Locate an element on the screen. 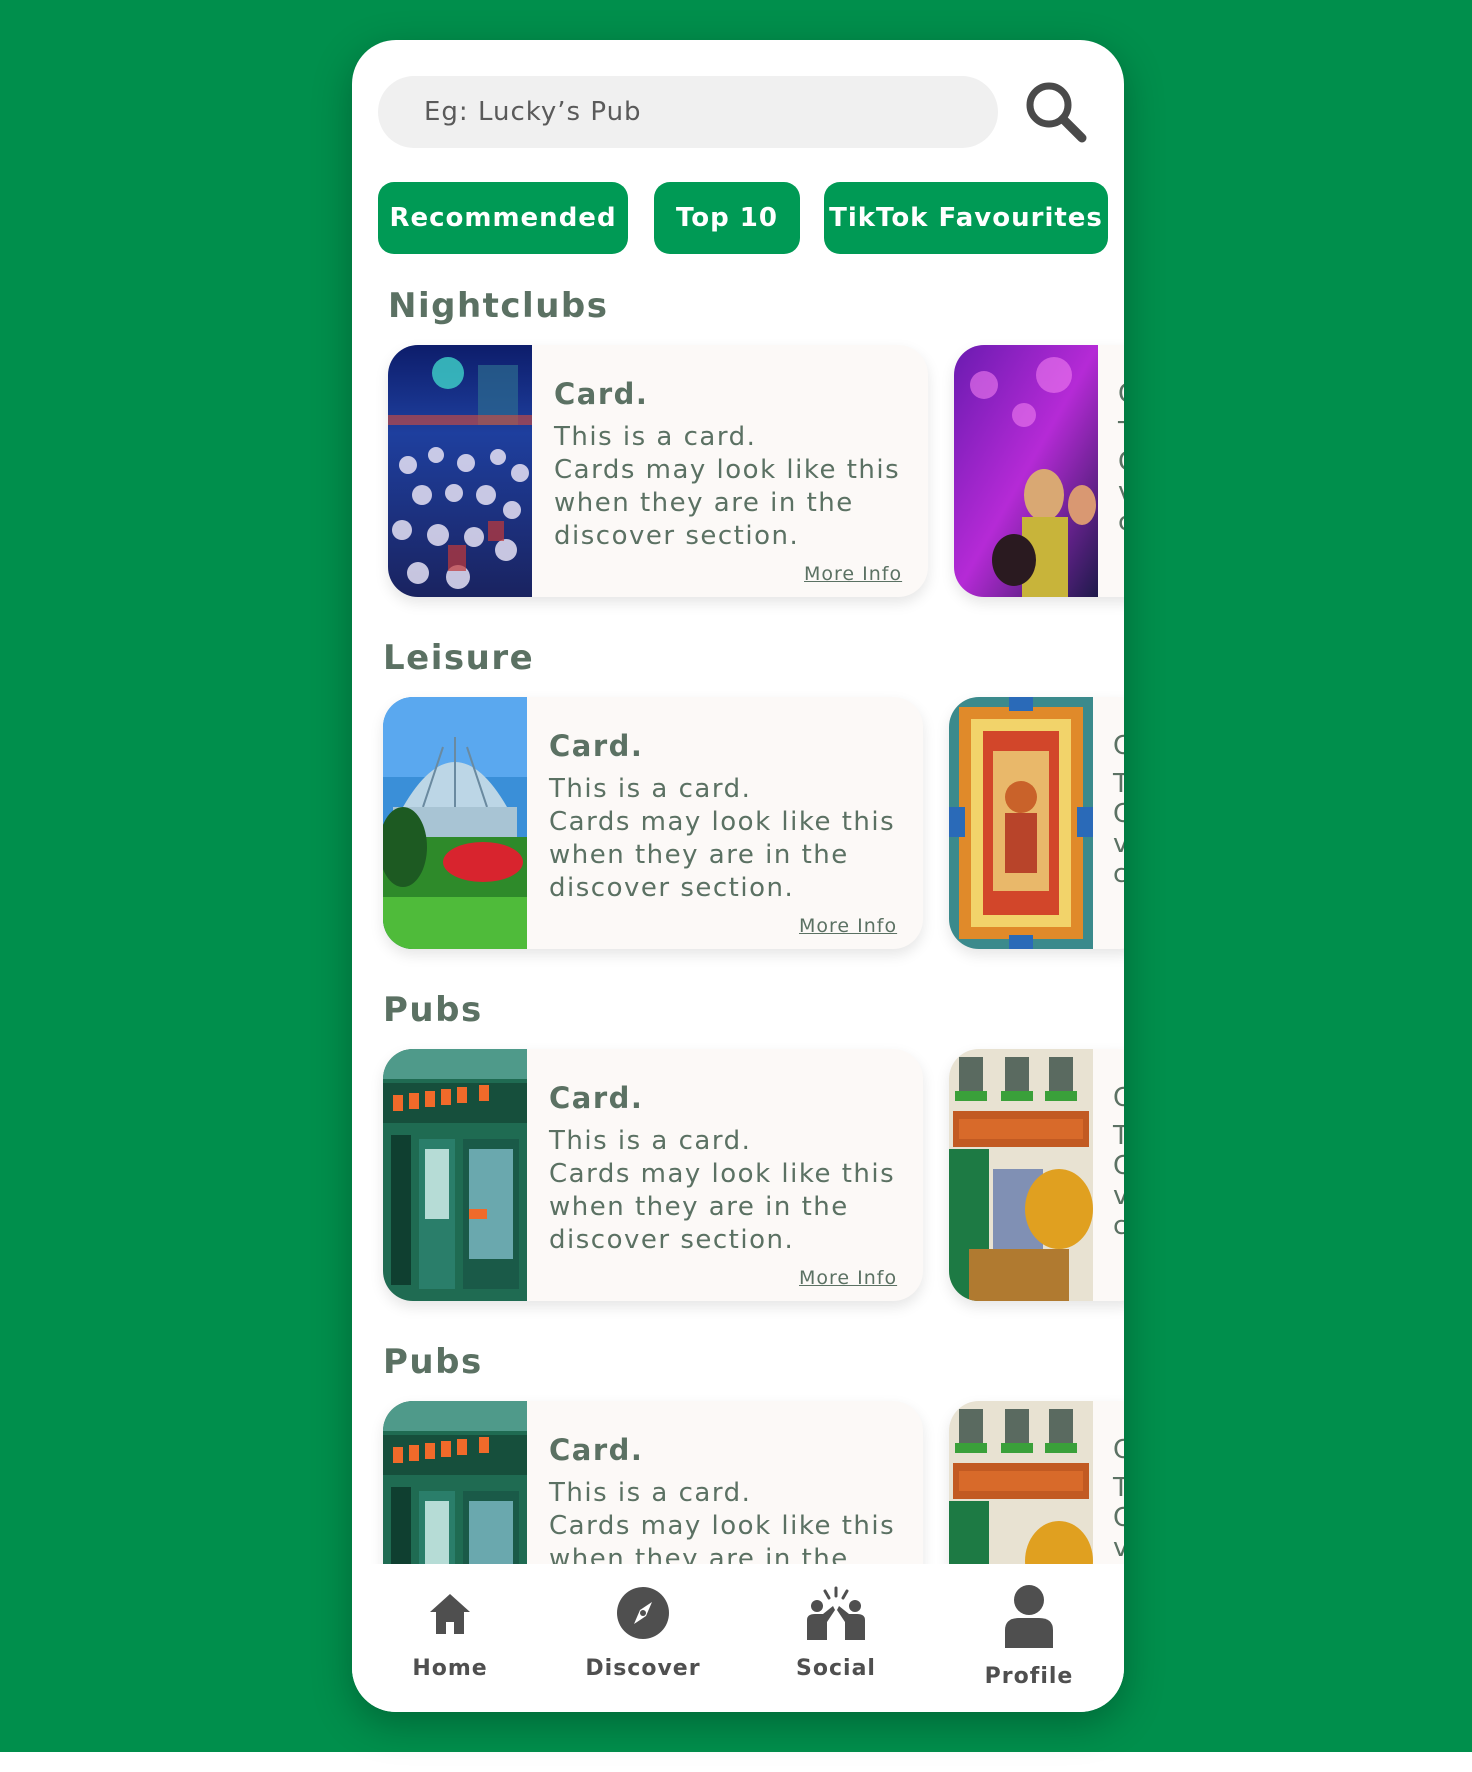 Image resolution: width=1472 pixels, height=1772 pixels. search-bar is located at coordinates (688, 112).